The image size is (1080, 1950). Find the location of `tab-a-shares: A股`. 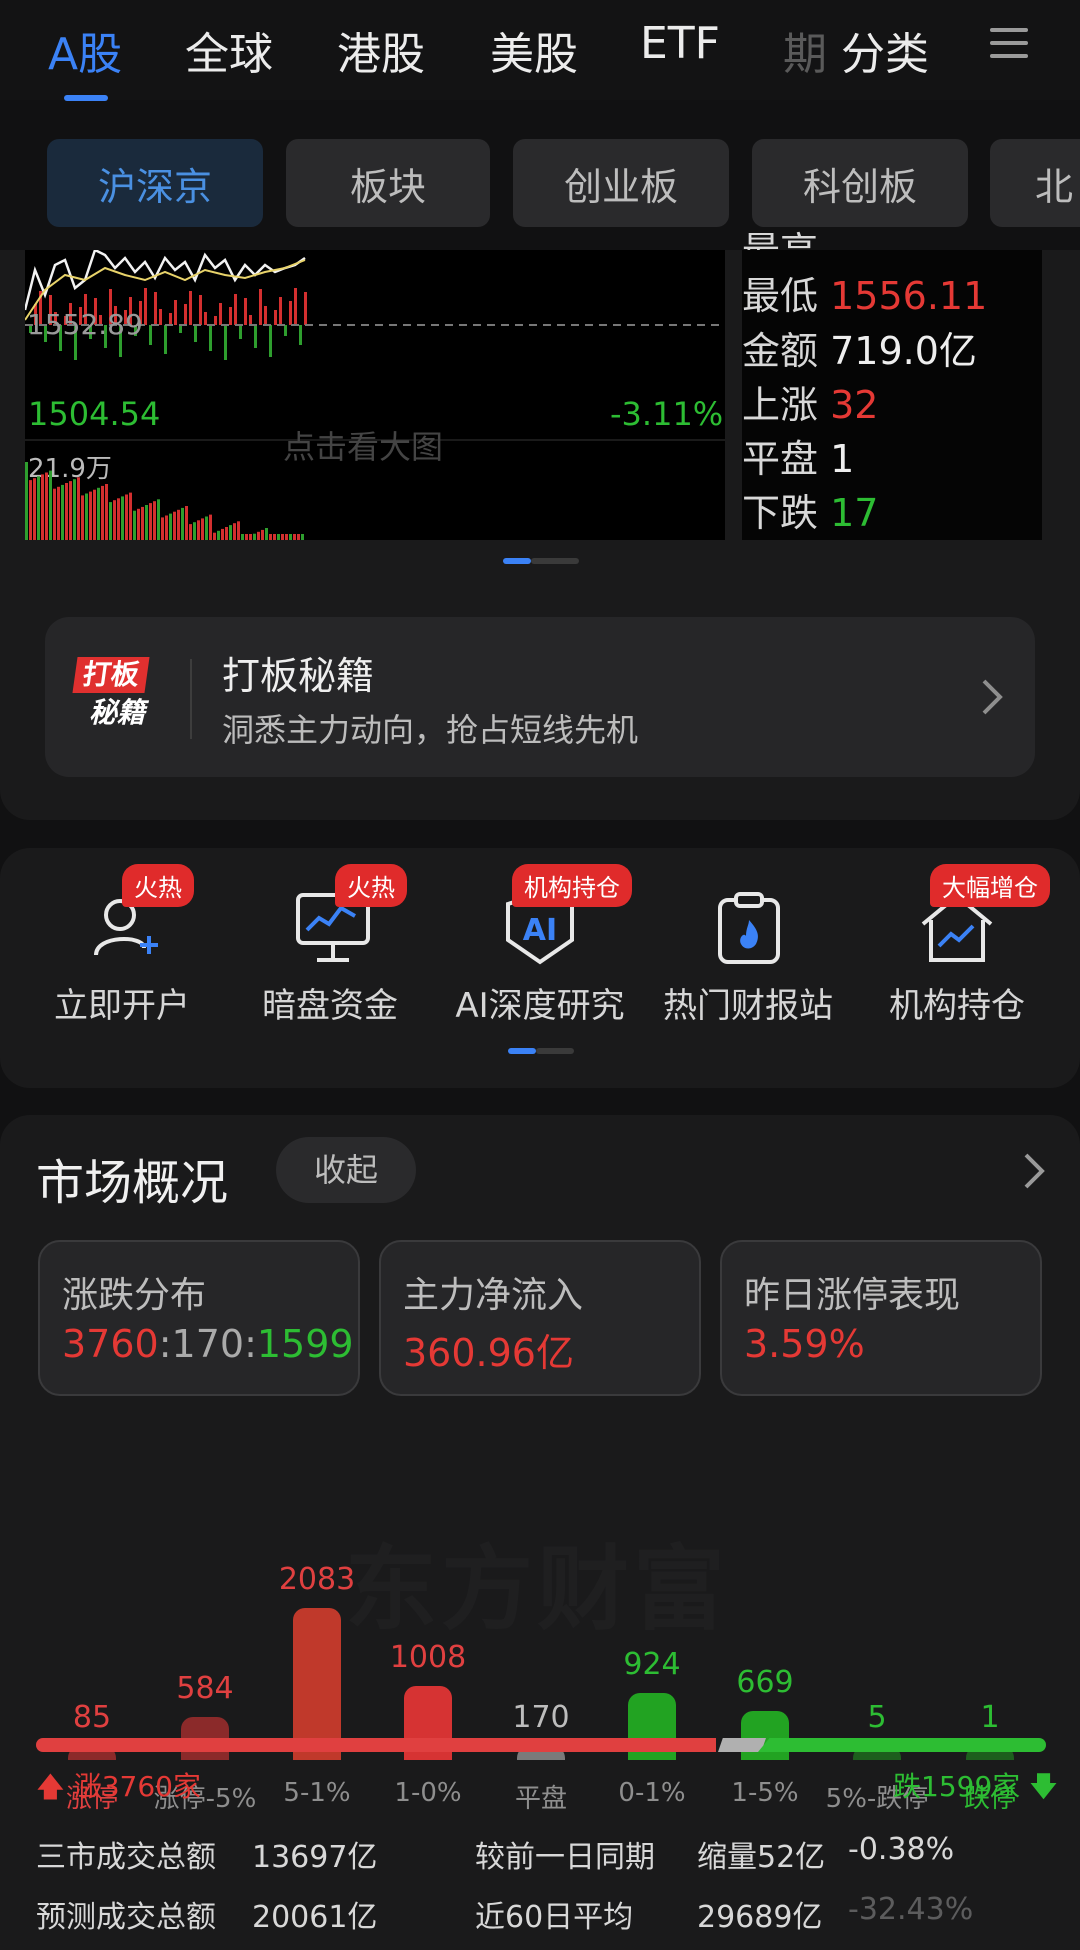

tab-a-shares: A股 is located at coordinates (85, 50).